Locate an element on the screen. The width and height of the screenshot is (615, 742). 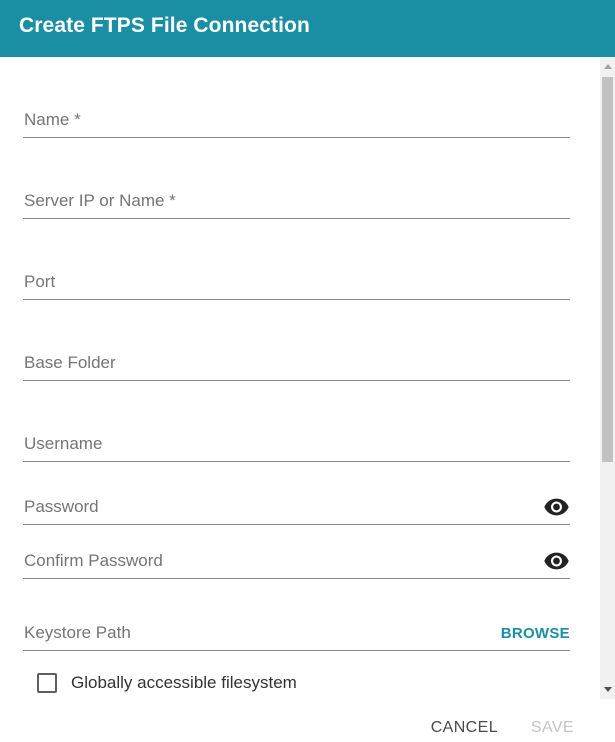
dialog-title: Create FTPS File Connection is located at coordinates (164, 25).